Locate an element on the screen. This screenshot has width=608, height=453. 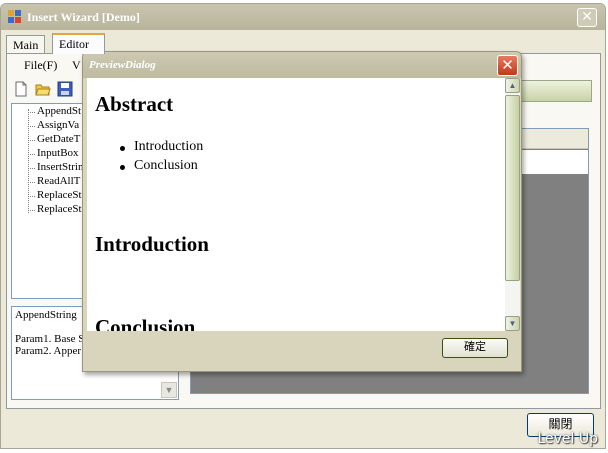
tree-item-label: InsertStrin is located at coordinates (60, 167).